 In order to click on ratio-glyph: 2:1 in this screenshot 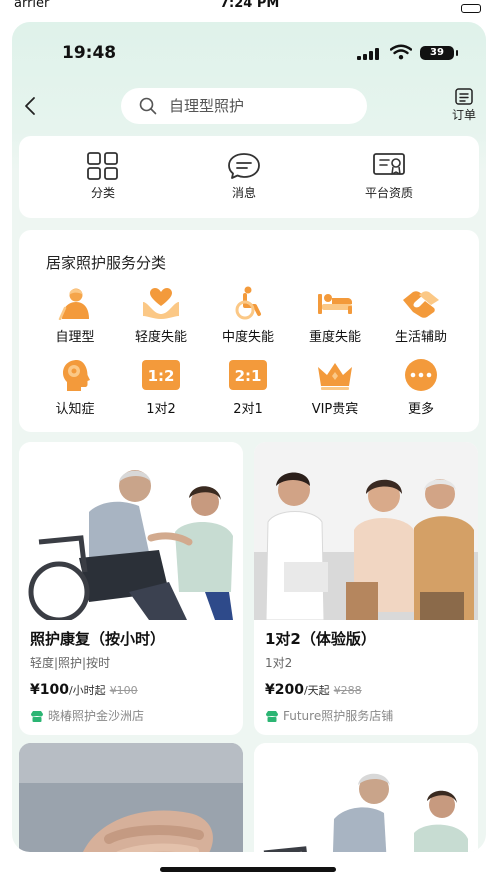, I will do `click(248, 376)`.